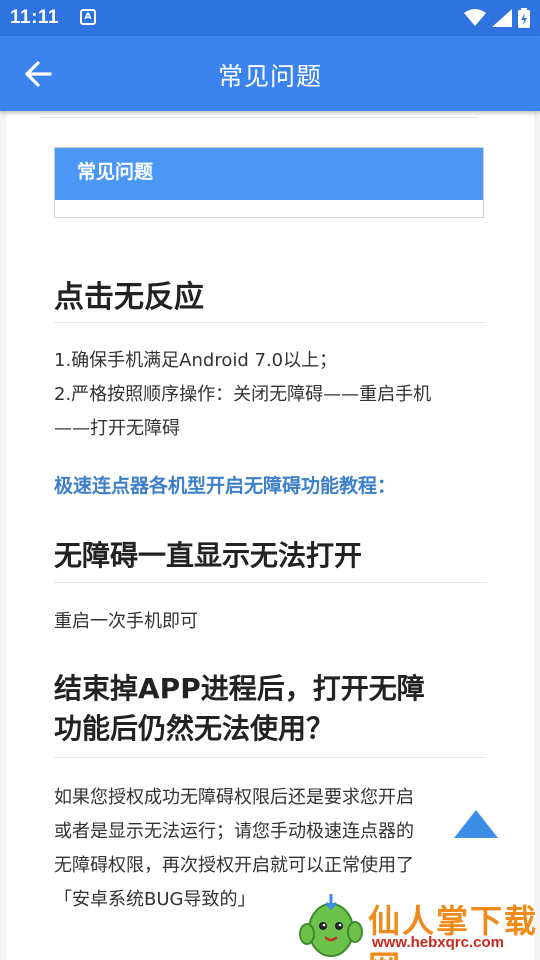  Describe the element at coordinates (88, 17) in the screenshot. I see `notification-icon: A` at that location.